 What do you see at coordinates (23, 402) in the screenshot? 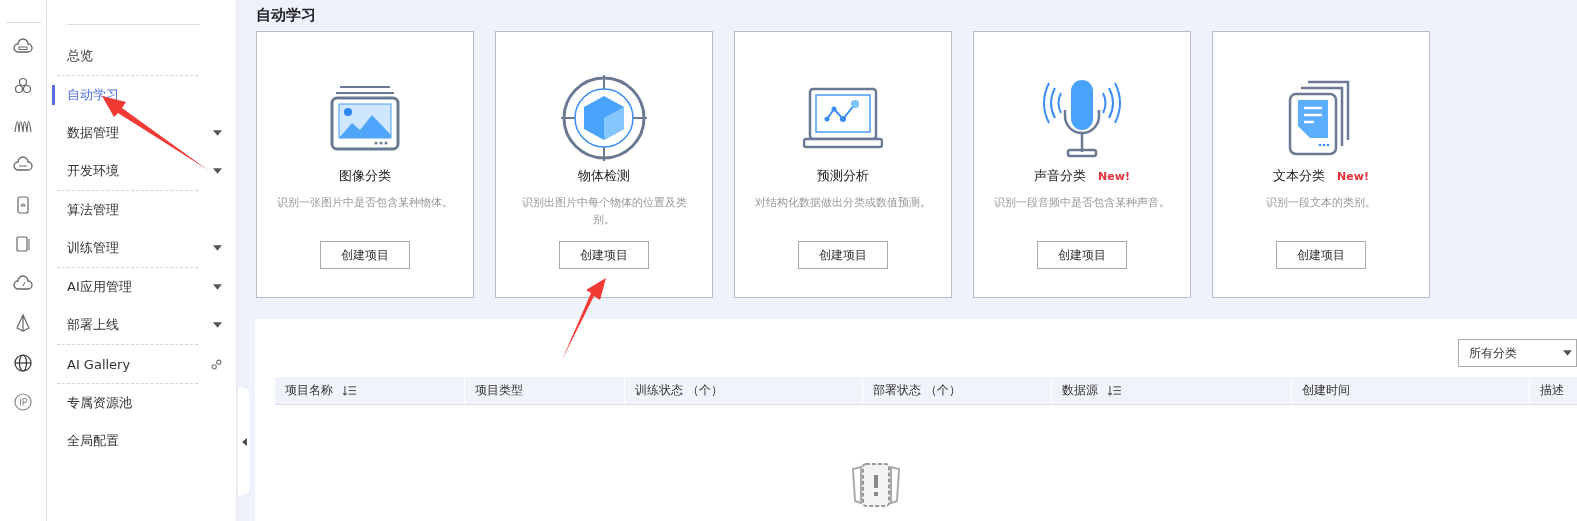
I see `ip-icon` at bounding box center [23, 402].